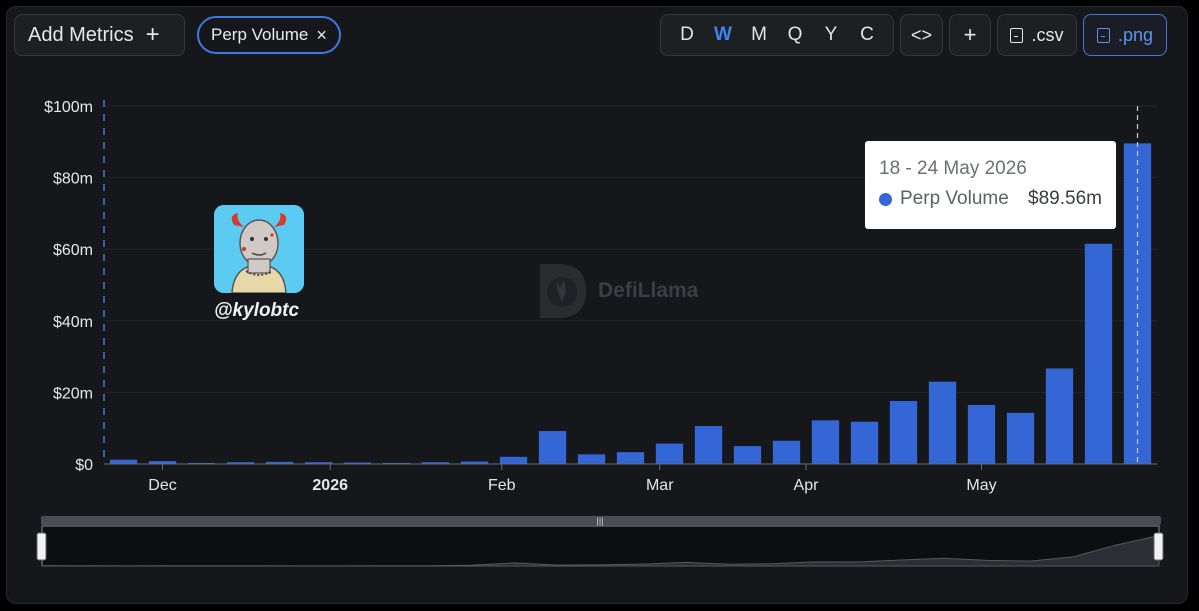 The width and height of the screenshot is (1199, 611). Describe the element at coordinates (73, 322) in the screenshot. I see `y-tick-label: $40m` at that location.